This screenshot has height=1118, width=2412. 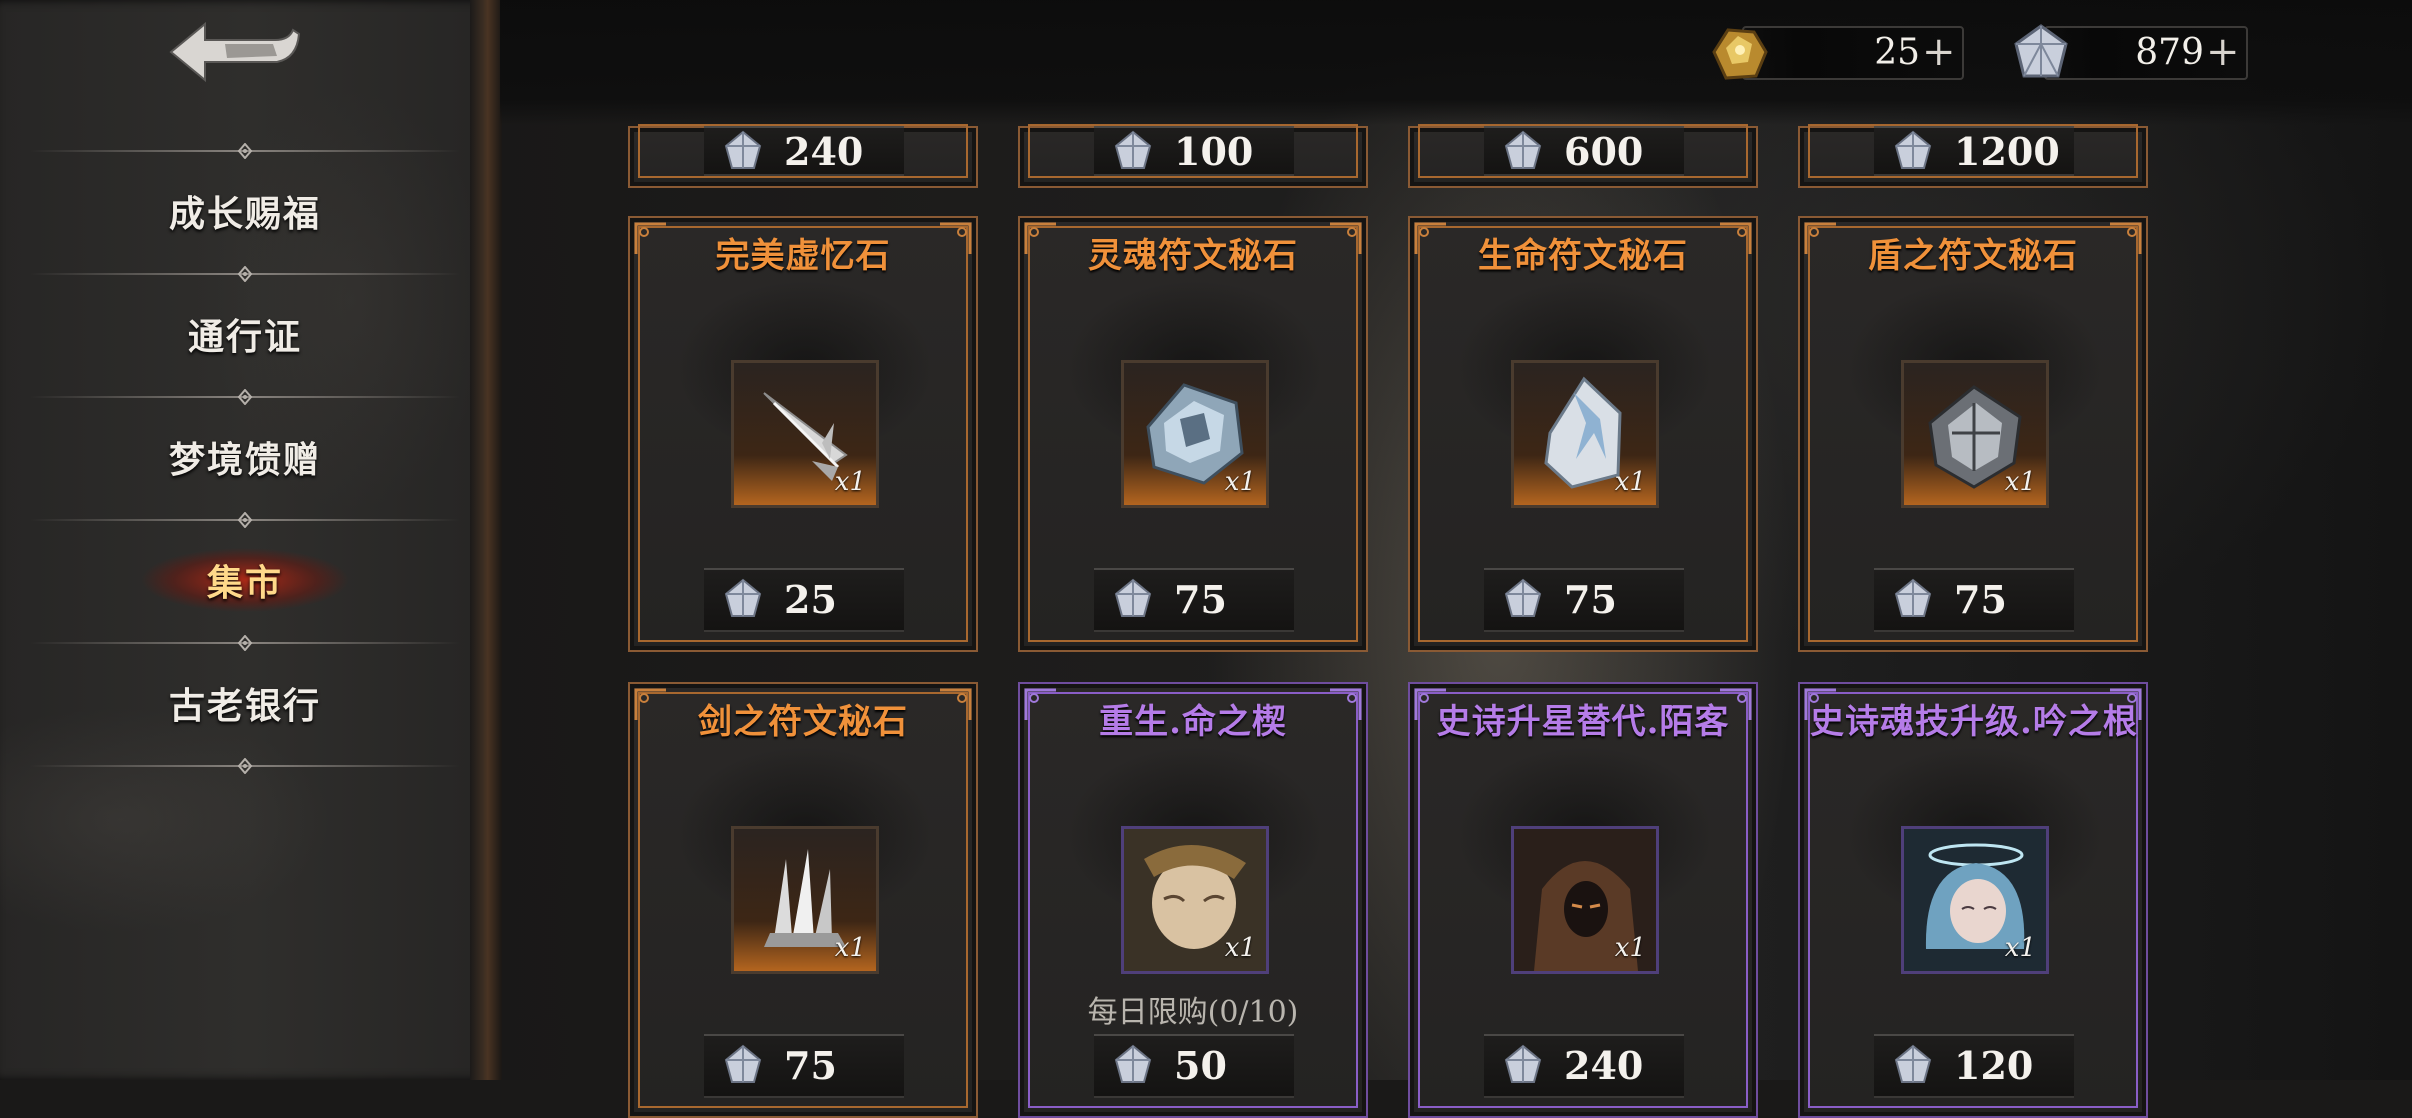 What do you see at coordinates (1973, 256) in the screenshot?
I see `item-title: 盾之符文秘石` at bounding box center [1973, 256].